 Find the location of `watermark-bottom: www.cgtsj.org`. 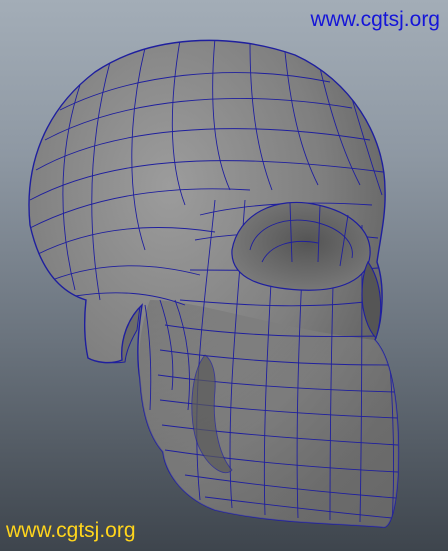

watermark-bottom: www.cgtsj.org is located at coordinates (71, 530).